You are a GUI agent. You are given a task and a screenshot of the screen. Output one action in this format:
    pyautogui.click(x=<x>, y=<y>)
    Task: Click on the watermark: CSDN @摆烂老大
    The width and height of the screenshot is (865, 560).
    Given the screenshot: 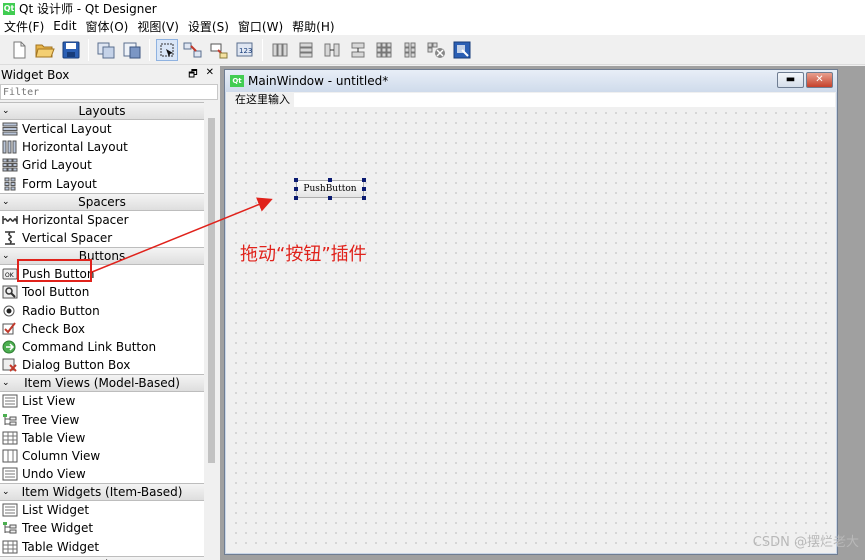 What is the action you would take?
    pyautogui.click(x=805, y=542)
    